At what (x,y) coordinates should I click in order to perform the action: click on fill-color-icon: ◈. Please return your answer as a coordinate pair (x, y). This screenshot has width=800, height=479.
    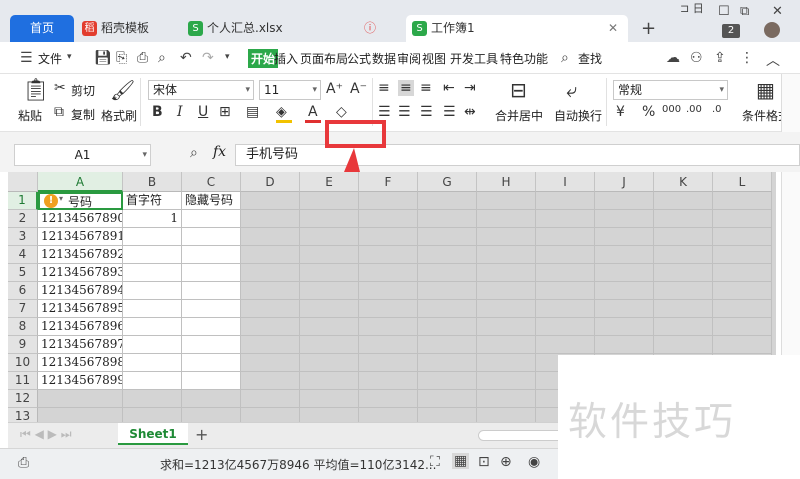
    Looking at the image, I should click on (281, 112).